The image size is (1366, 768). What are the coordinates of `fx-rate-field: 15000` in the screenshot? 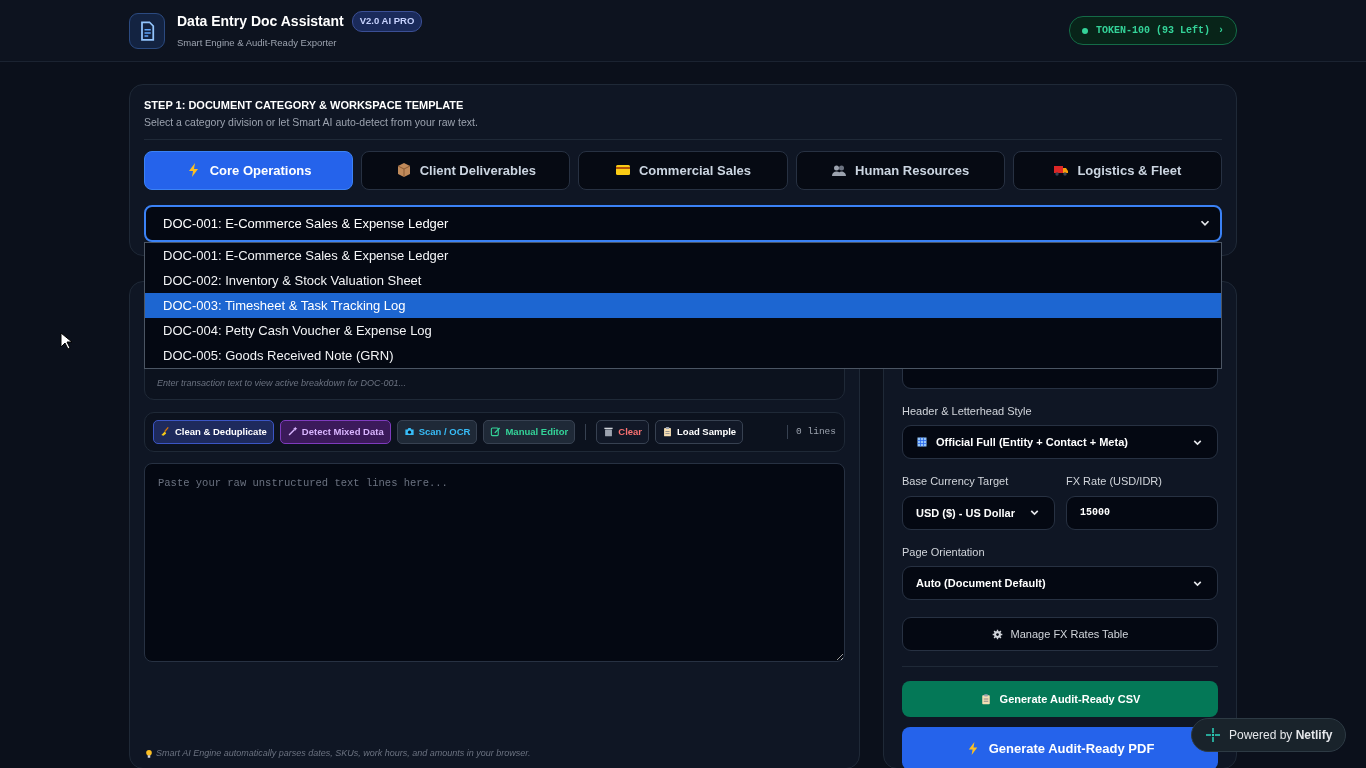 It's located at (1142, 512).